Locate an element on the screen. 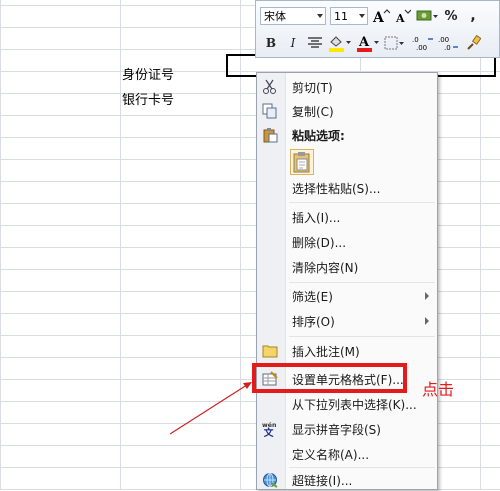 The height and width of the screenshot is (491, 500). click-annotation: 点击 is located at coordinates (438, 389).